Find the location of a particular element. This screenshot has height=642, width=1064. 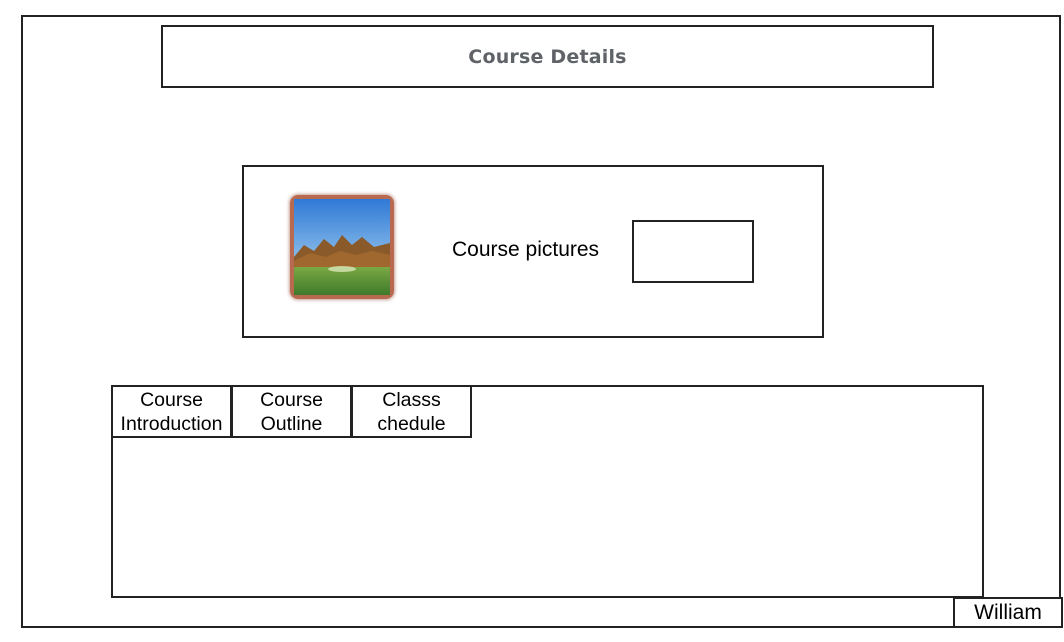

page-title: Course Details is located at coordinates (547, 56).